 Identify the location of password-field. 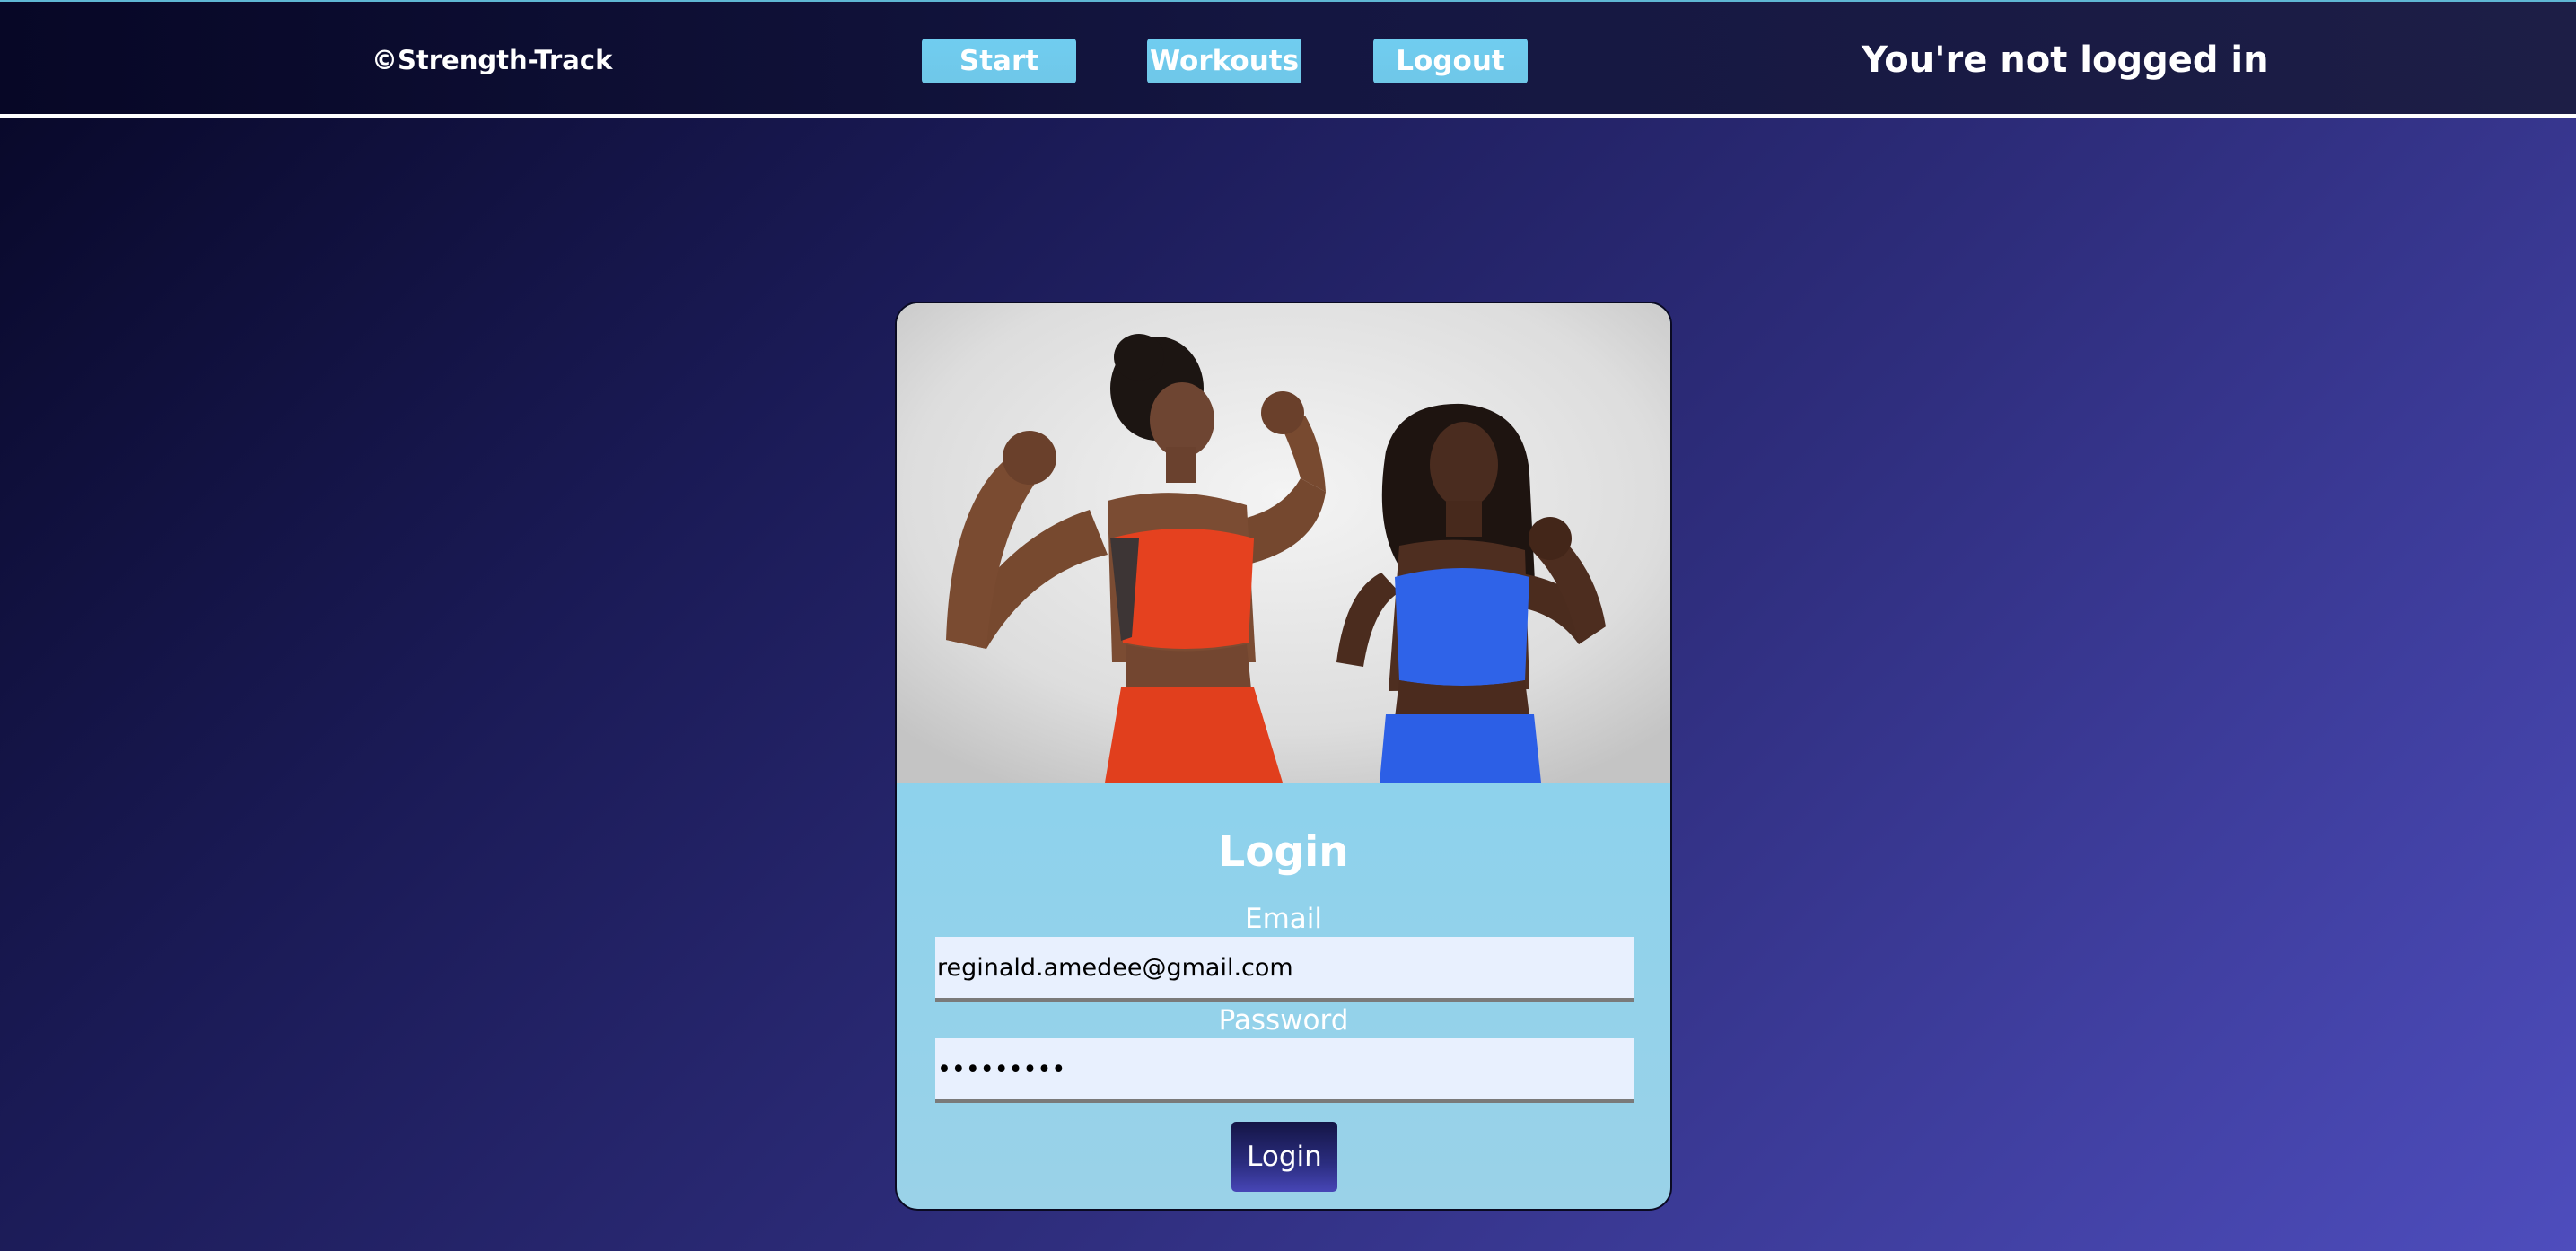
(1284, 1070).